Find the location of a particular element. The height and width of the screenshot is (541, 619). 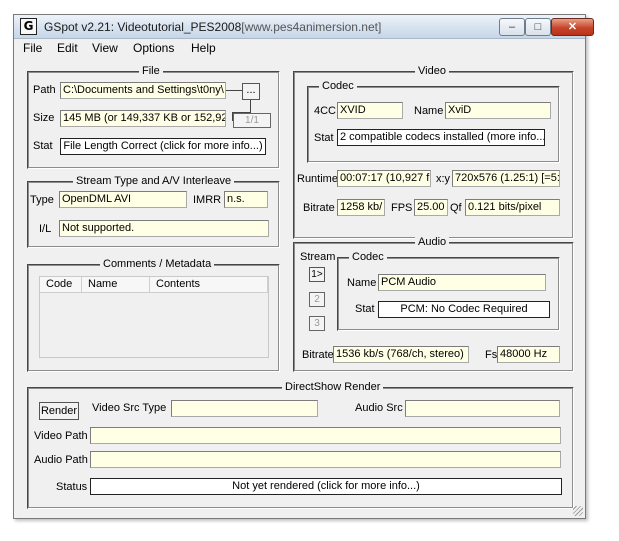

video-bitrate-field: 1258 kb/ is located at coordinates (361, 207).